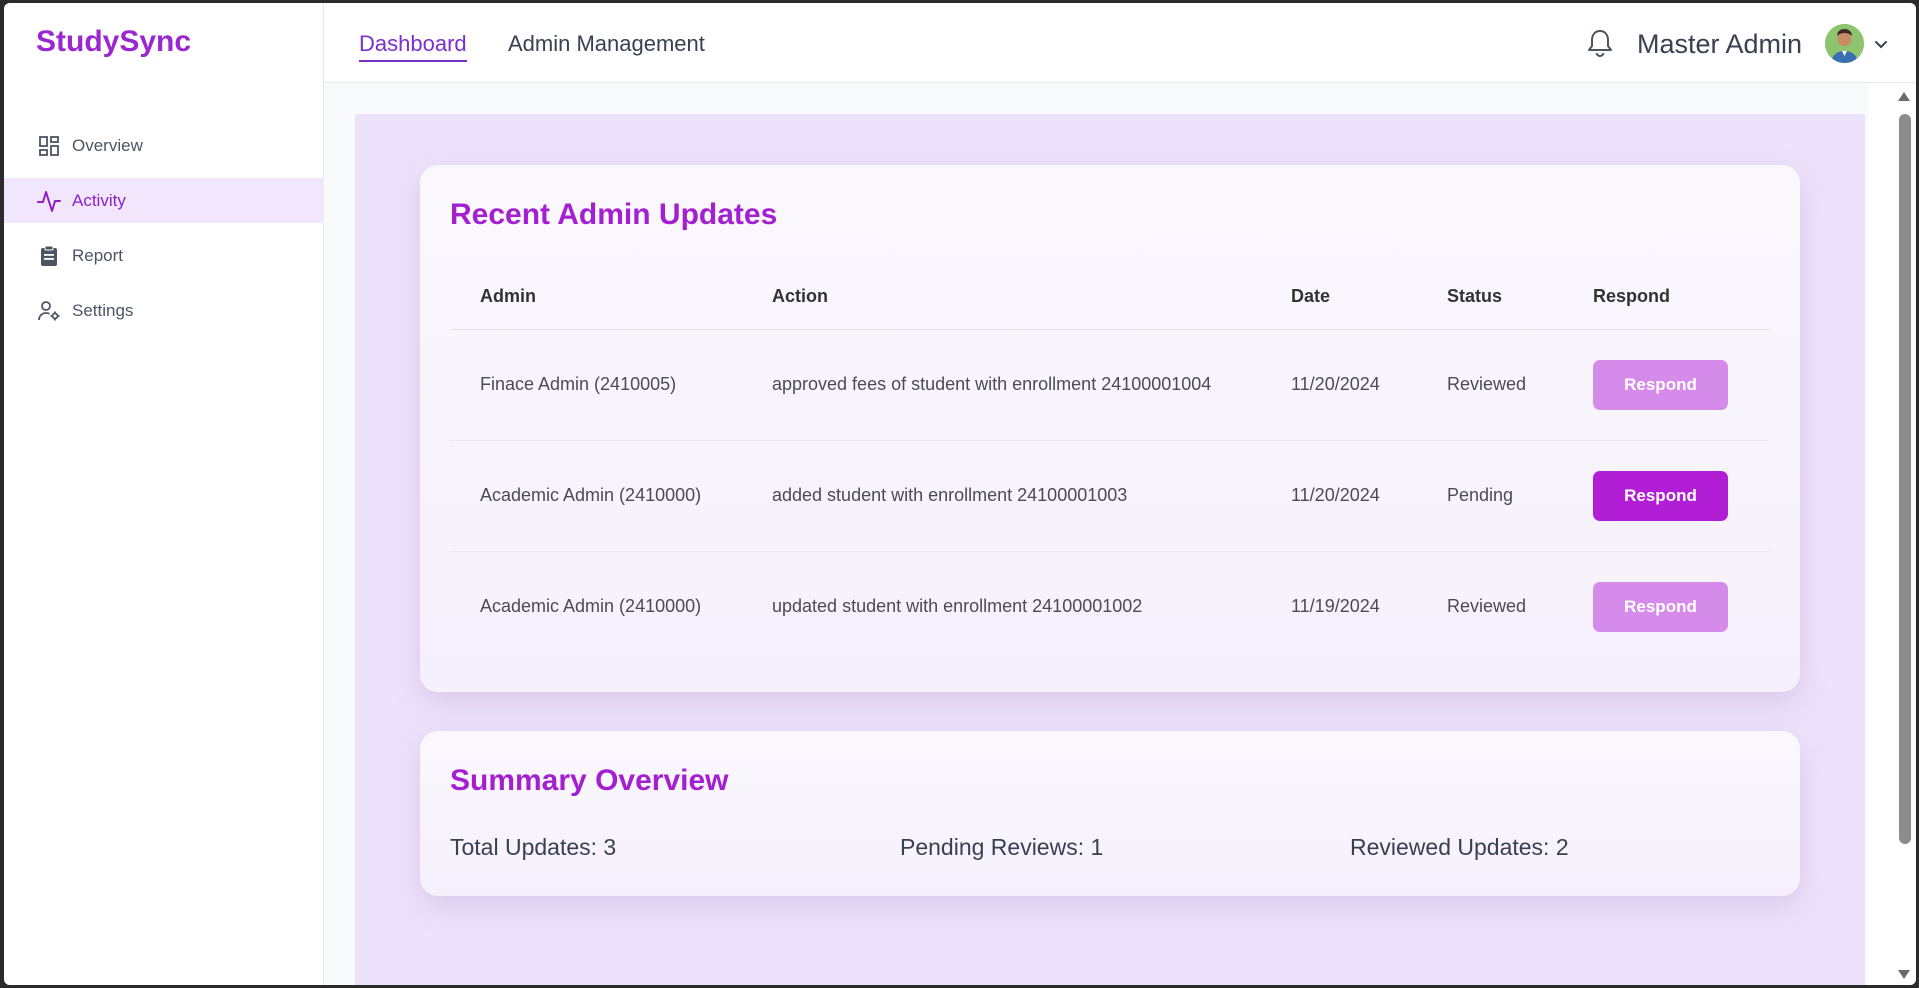  Describe the element at coordinates (49, 146) in the screenshot. I see `dashboard-grid-icon` at that location.